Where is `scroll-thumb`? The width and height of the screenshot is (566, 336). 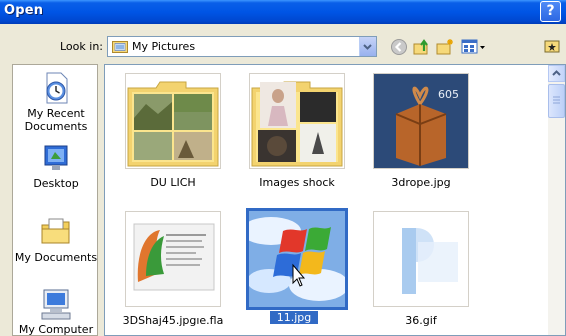 scroll-thumb is located at coordinates (556, 101).